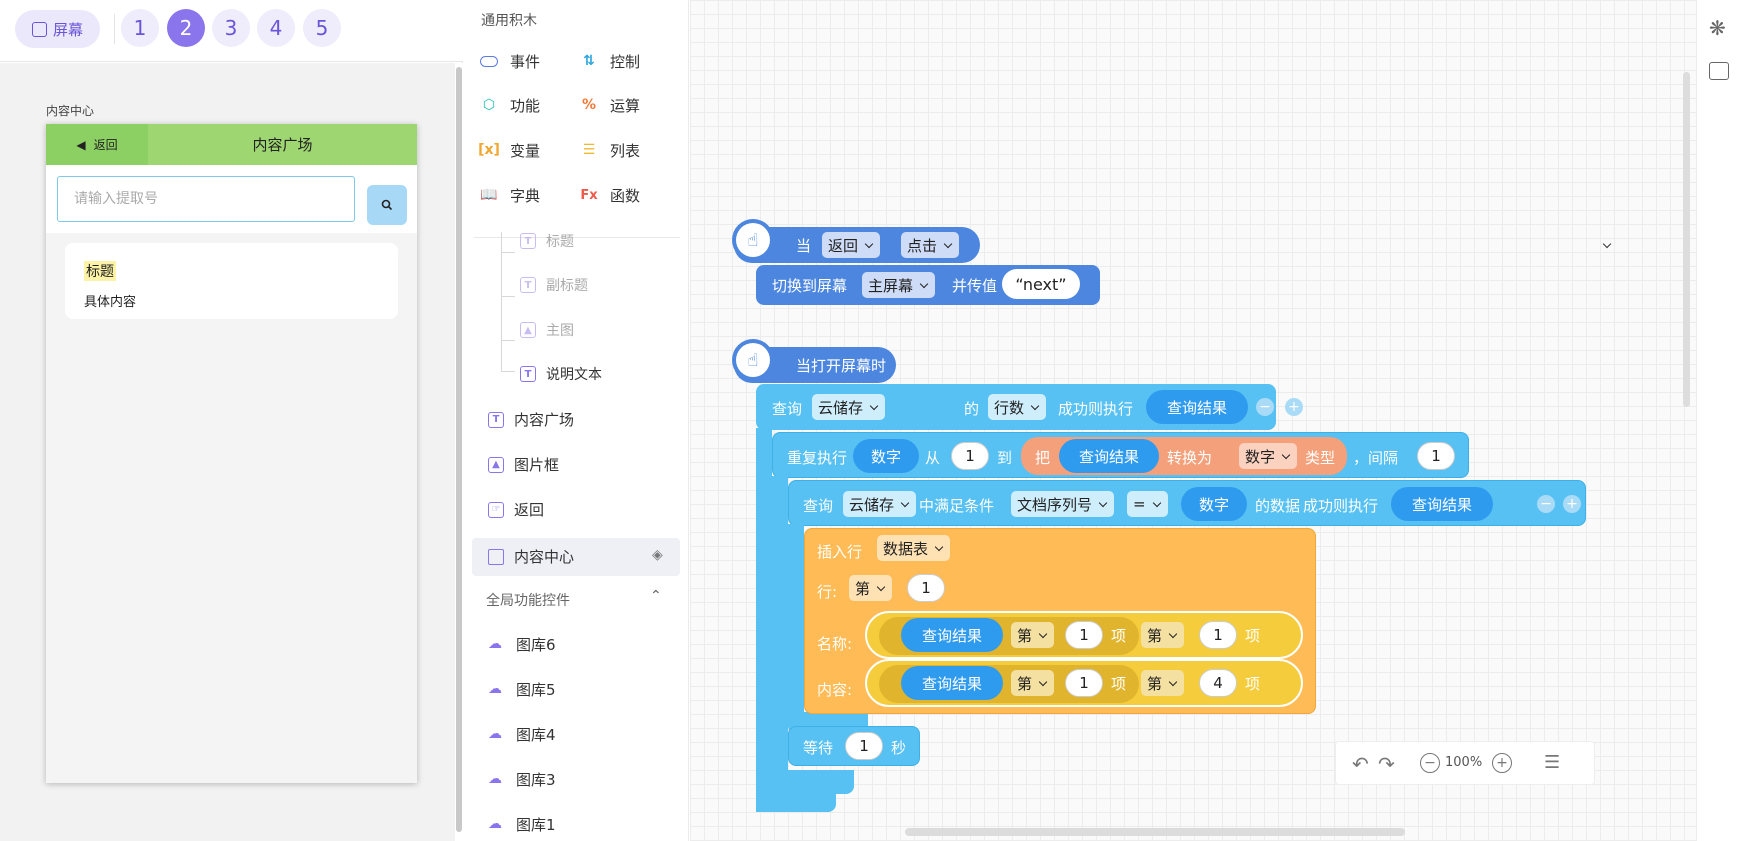 This screenshot has height=841, width=1740. I want to click on loop-start-field: 1, so click(970, 456).